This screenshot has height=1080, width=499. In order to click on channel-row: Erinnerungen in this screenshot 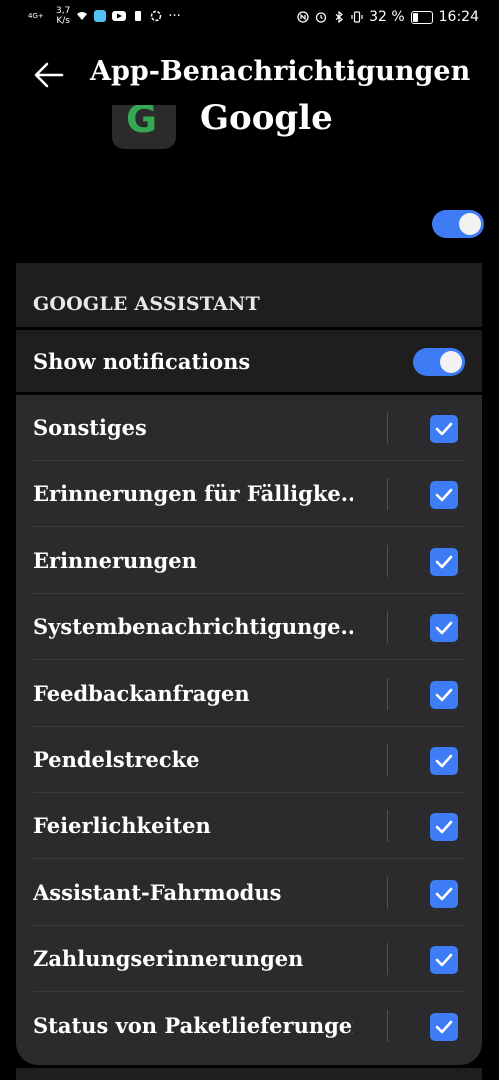, I will do `click(249, 561)`.